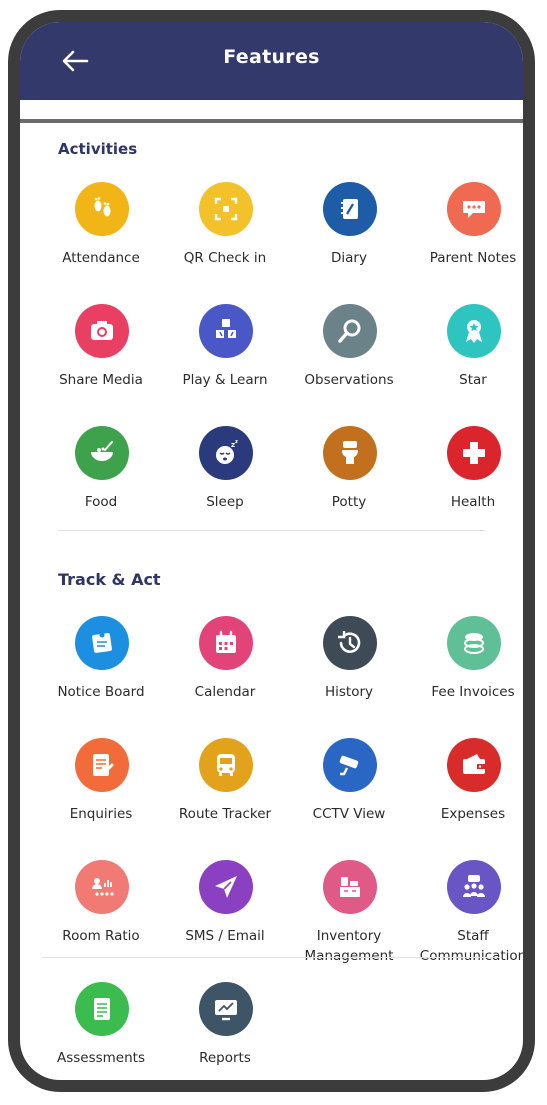 This screenshot has height=1105, width=547. Describe the element at coordinates (102, 331) in the screenshot. I see `camera-icon` at that location.